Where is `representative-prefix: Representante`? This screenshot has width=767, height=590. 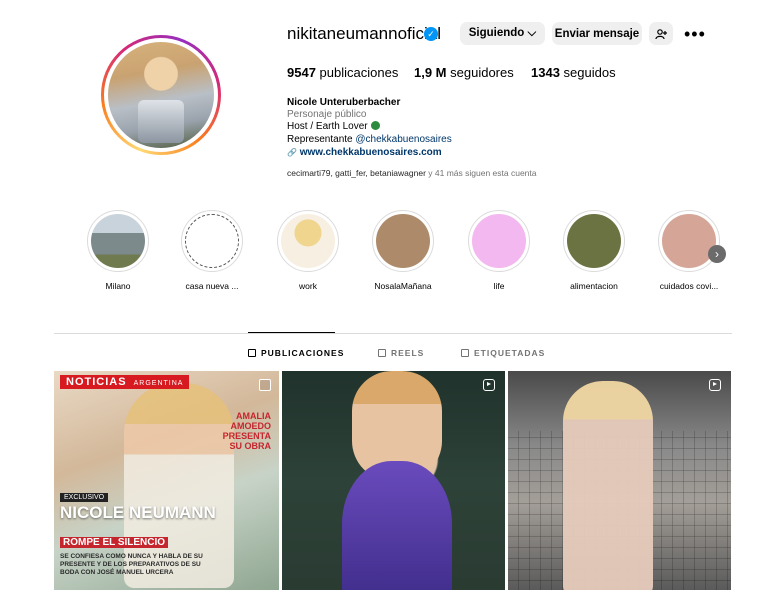
representative-prefix: Representante is located at coordinates (321, 139).